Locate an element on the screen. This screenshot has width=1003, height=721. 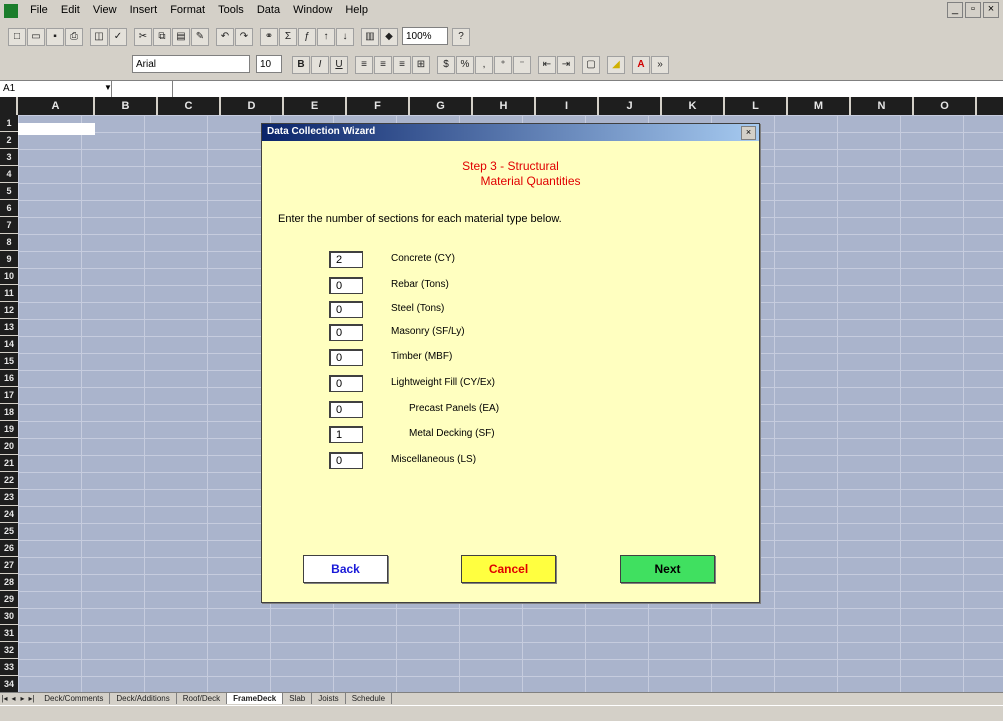
decrease-indent-icon: ⇤ is located at coordinates (547, 65).